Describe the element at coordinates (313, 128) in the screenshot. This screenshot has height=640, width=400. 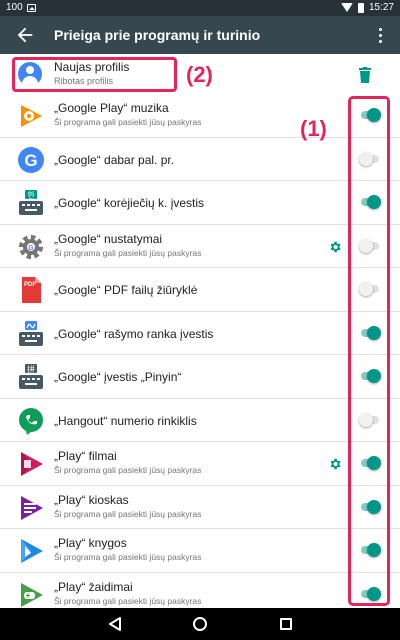
I see `annotation-label-1: (1)` at that location.